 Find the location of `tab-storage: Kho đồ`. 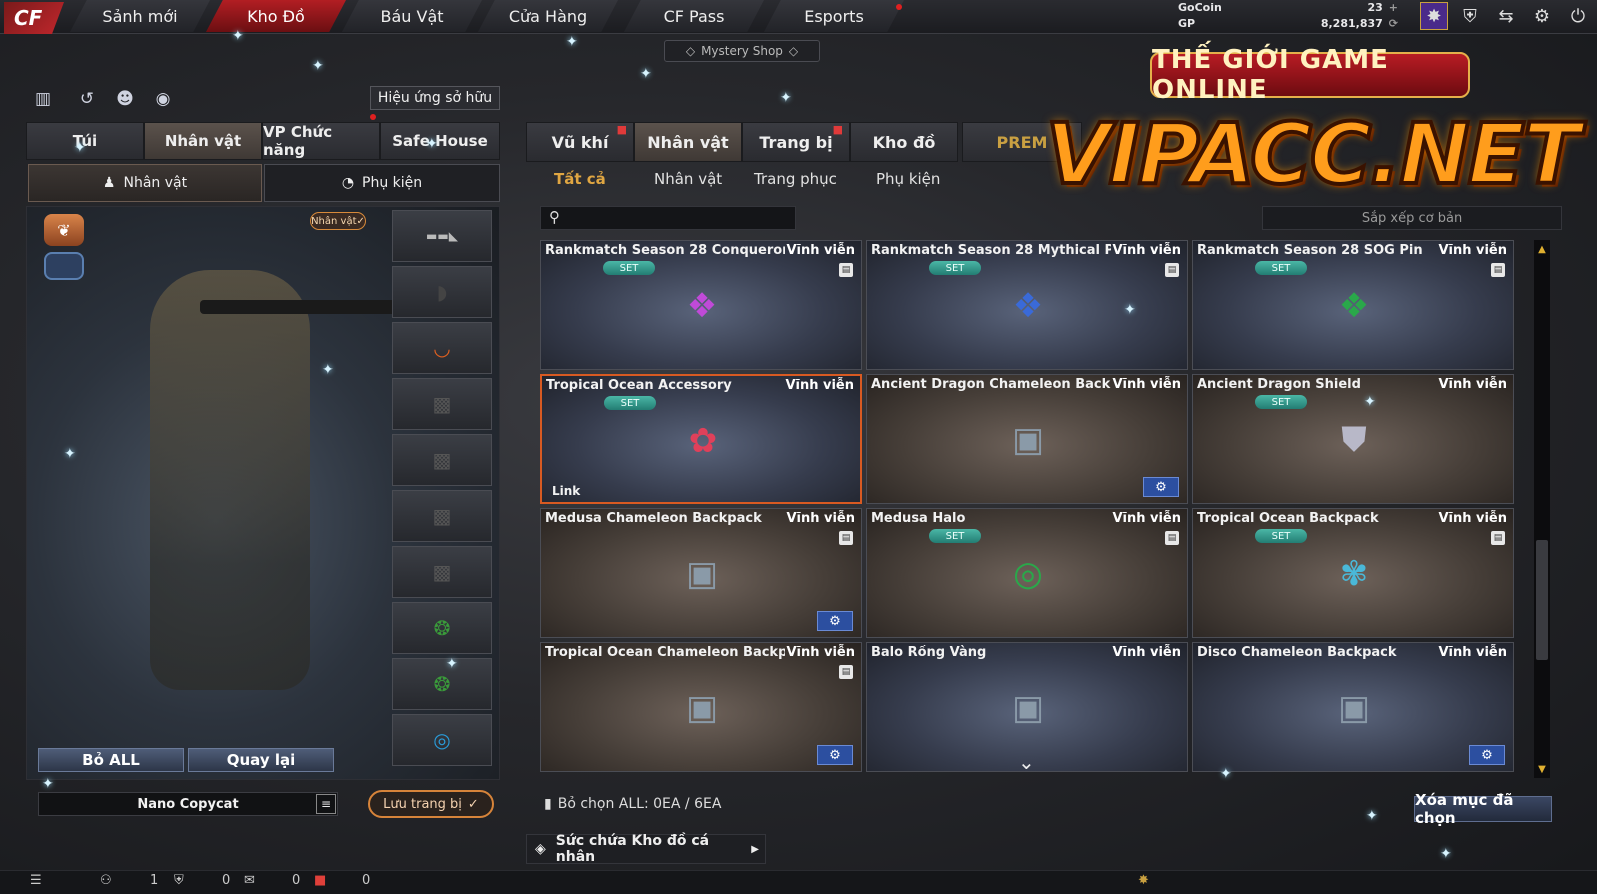

tab-storage: Kho đồ is located at coordinates (904, 142).